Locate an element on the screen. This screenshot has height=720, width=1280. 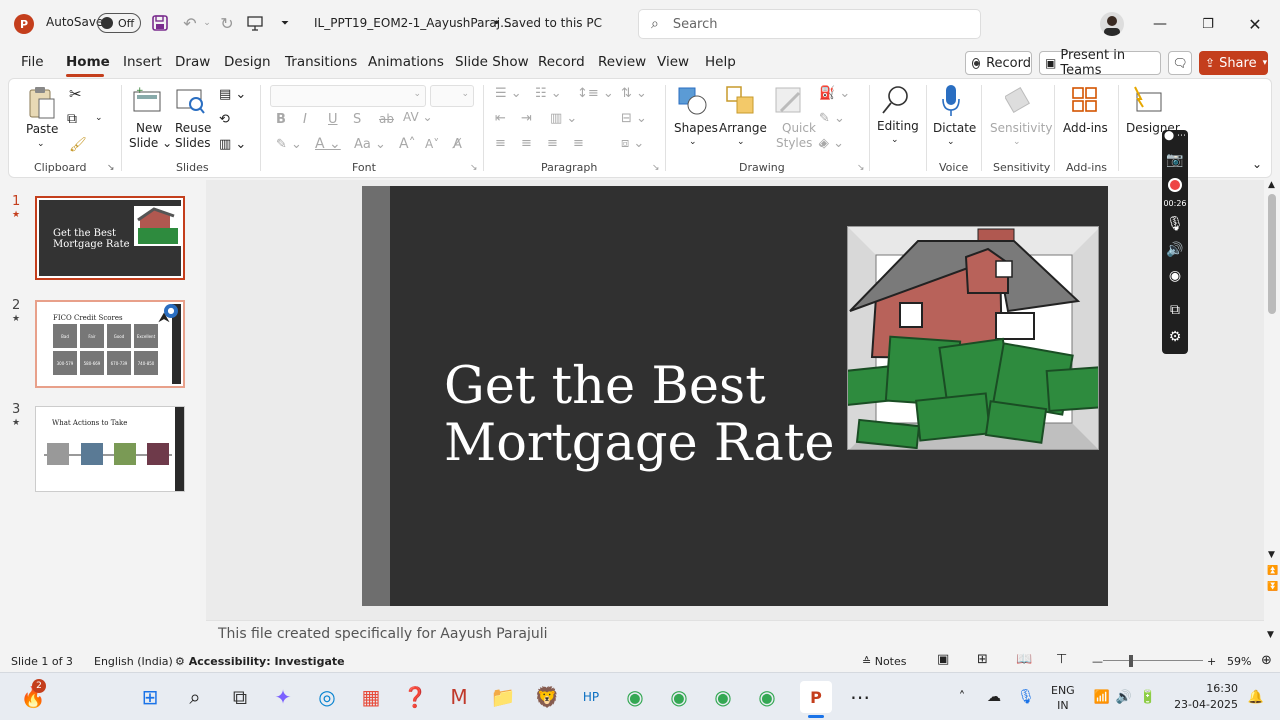
reuse-label-2: Slides is located at coordinates (193, 143).